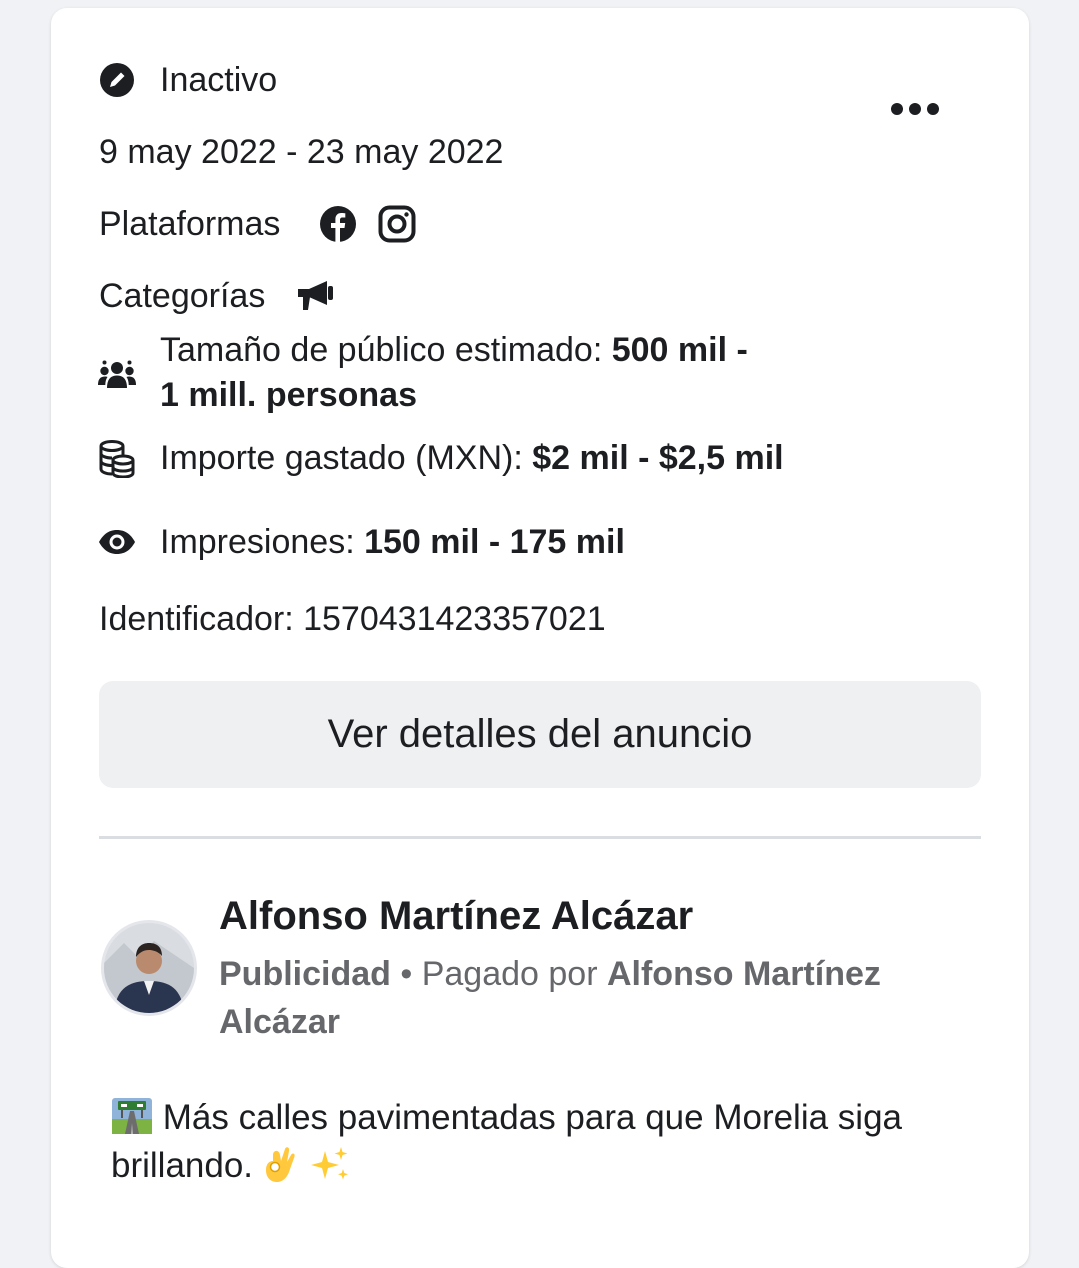 This screenshot has width=1079, height=1268. What do you see at coordinates (117, 374) in the screenshot?
I see `people-icon` at bounding box center [117, 374].